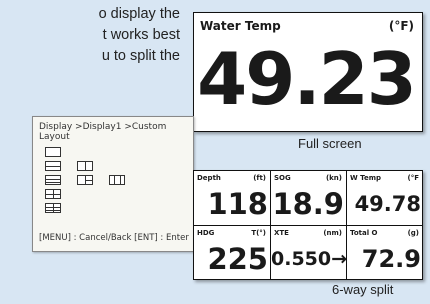  What do you see at coordinates (117, 180) in the screenshot?
I see `layout-option-3-col-icon` at bounding box center [117, 180].